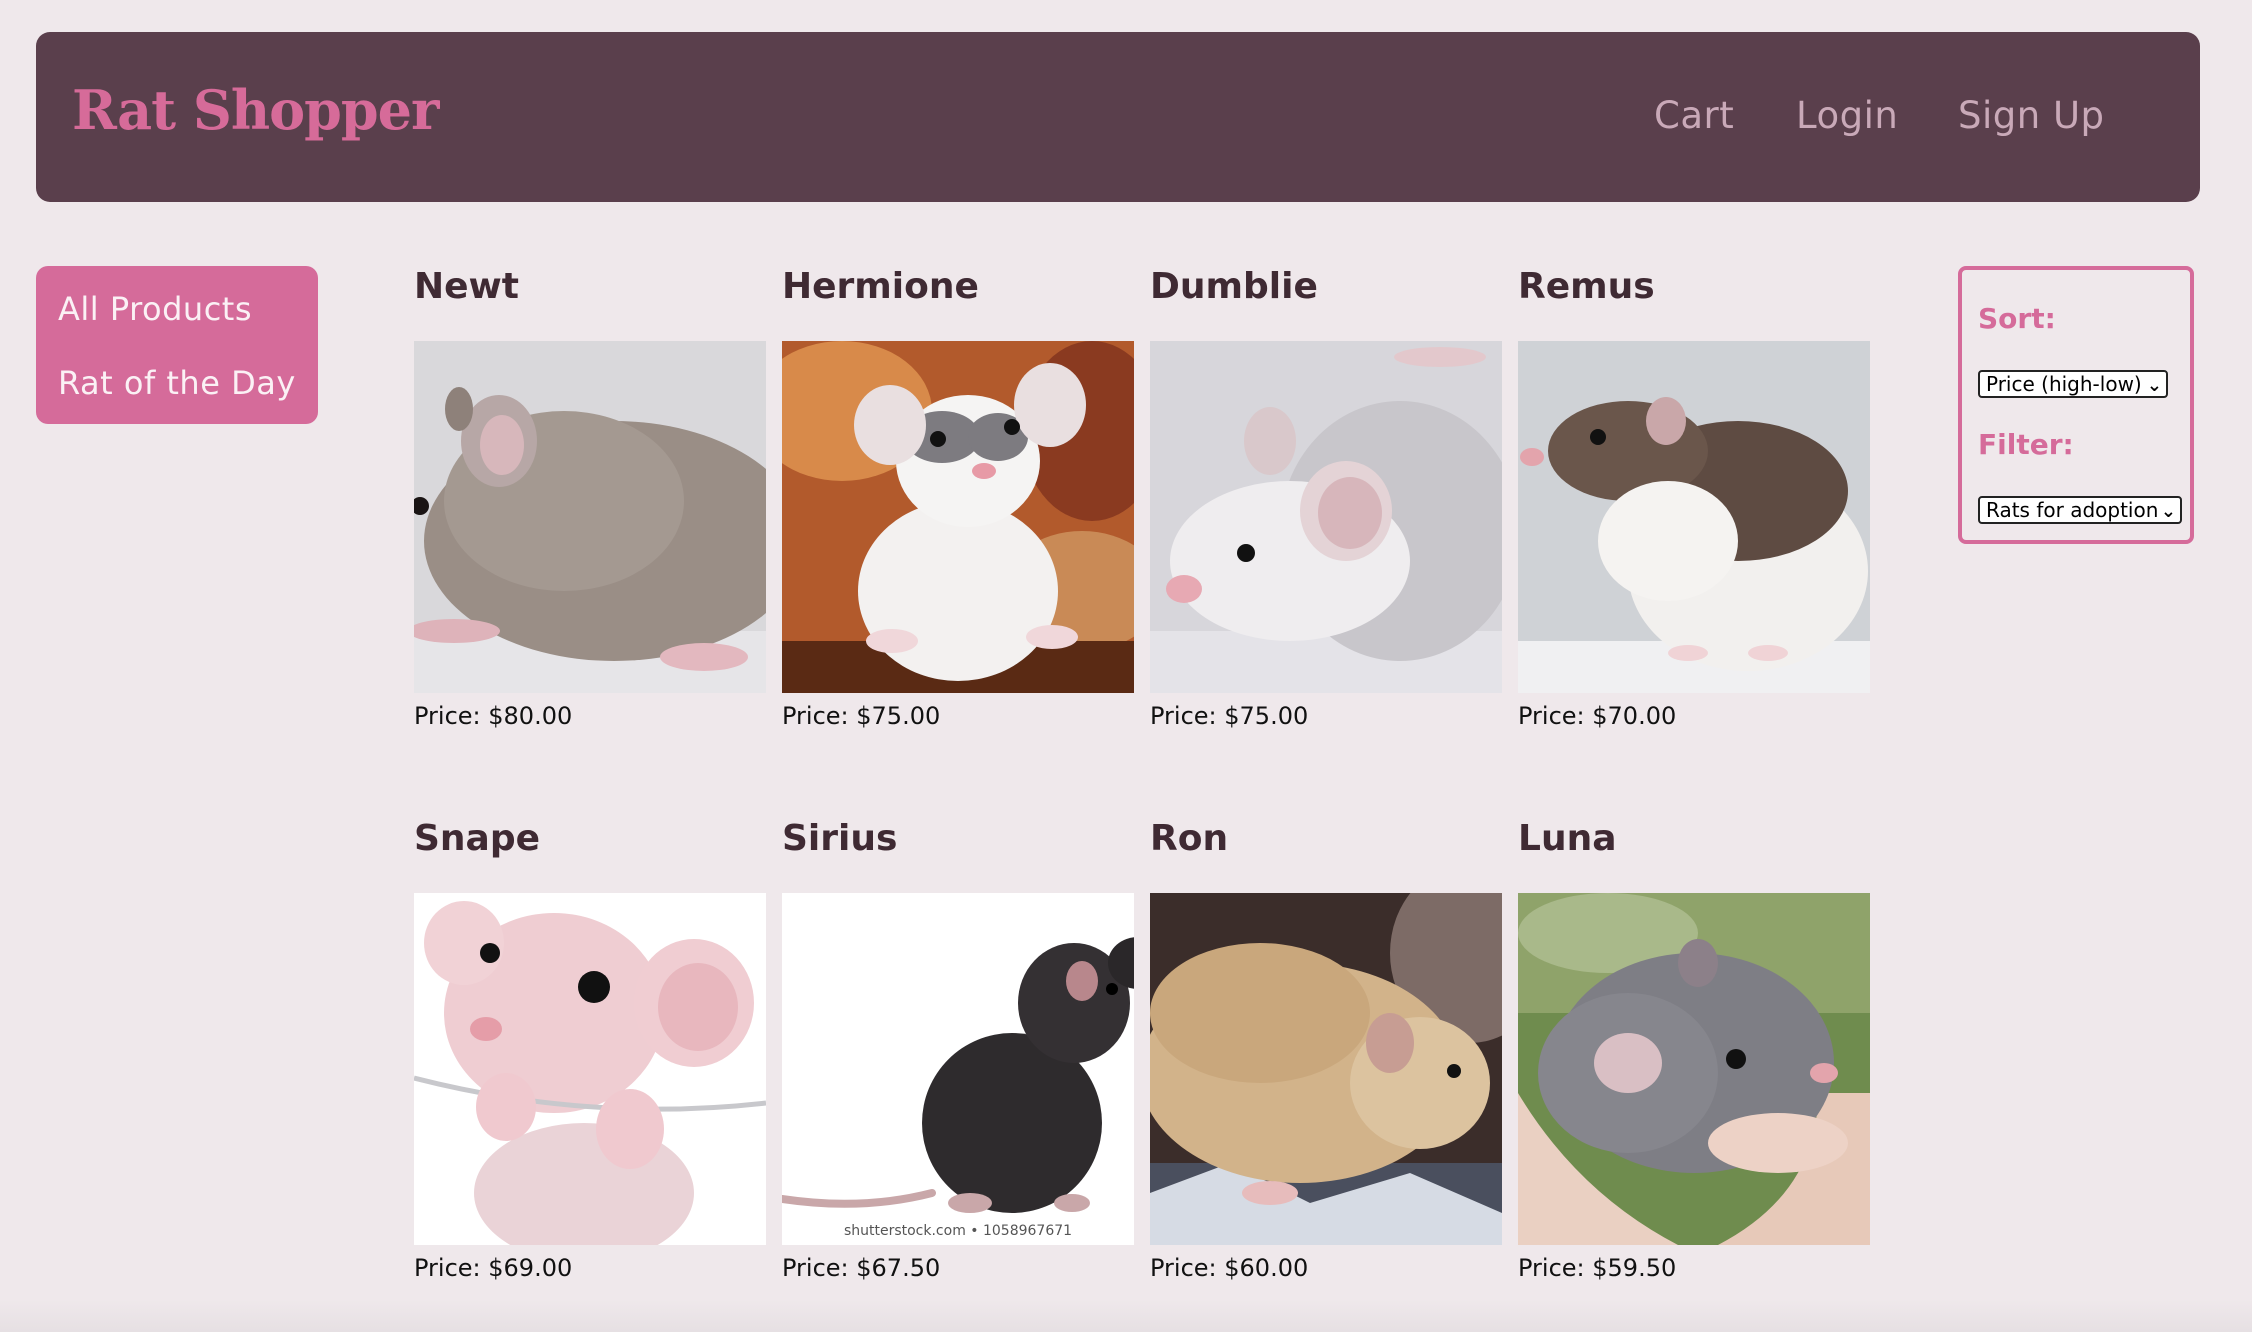 This screenshot has height=1332, width=2252. I want to click on image-watermark: shutterstock.com • 1058967671, so click(958, 1231).